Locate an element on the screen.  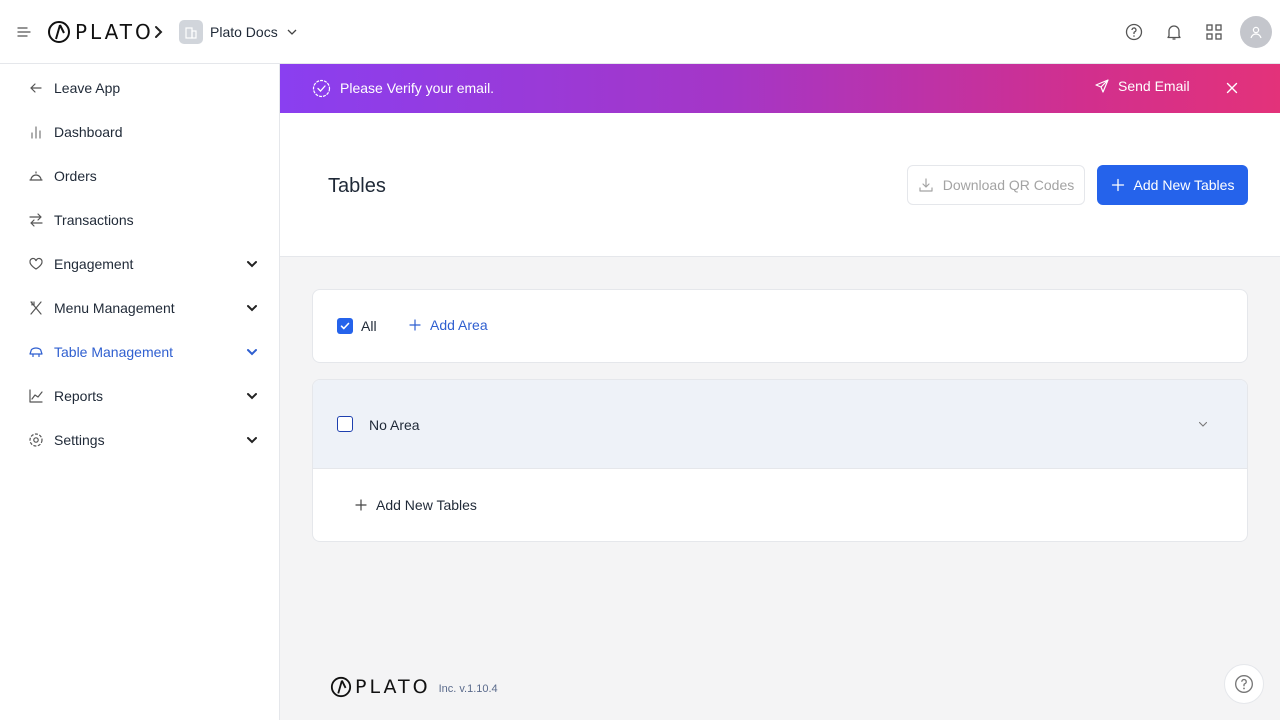
send-email-label: Send Email is located at coordinates (1154, 86).